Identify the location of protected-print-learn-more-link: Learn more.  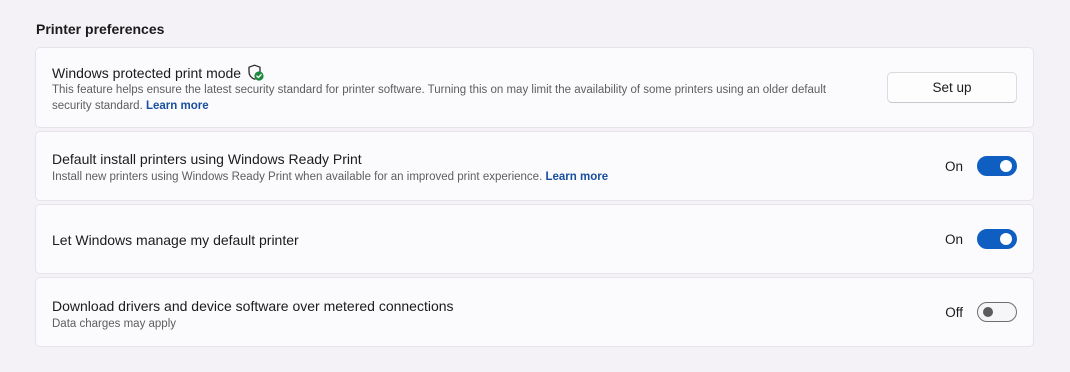
(177, 106).